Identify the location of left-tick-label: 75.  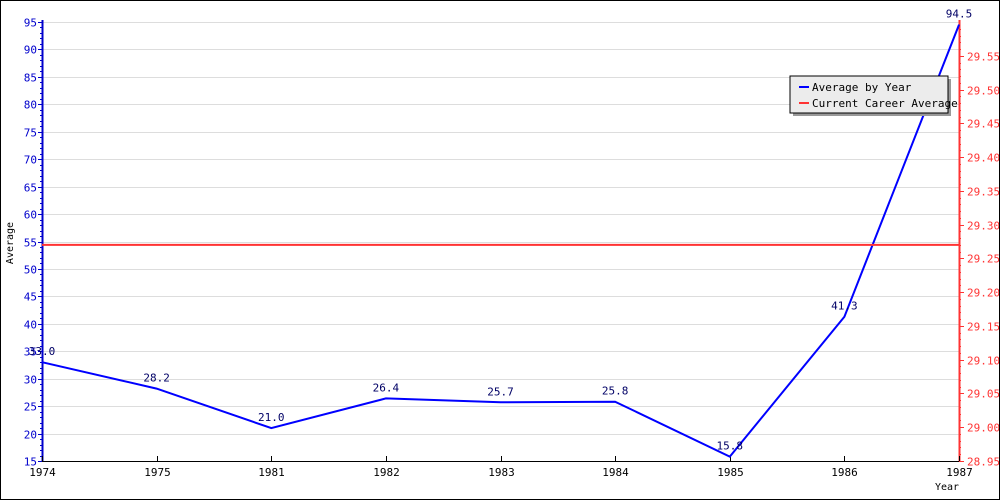
(30, 133).